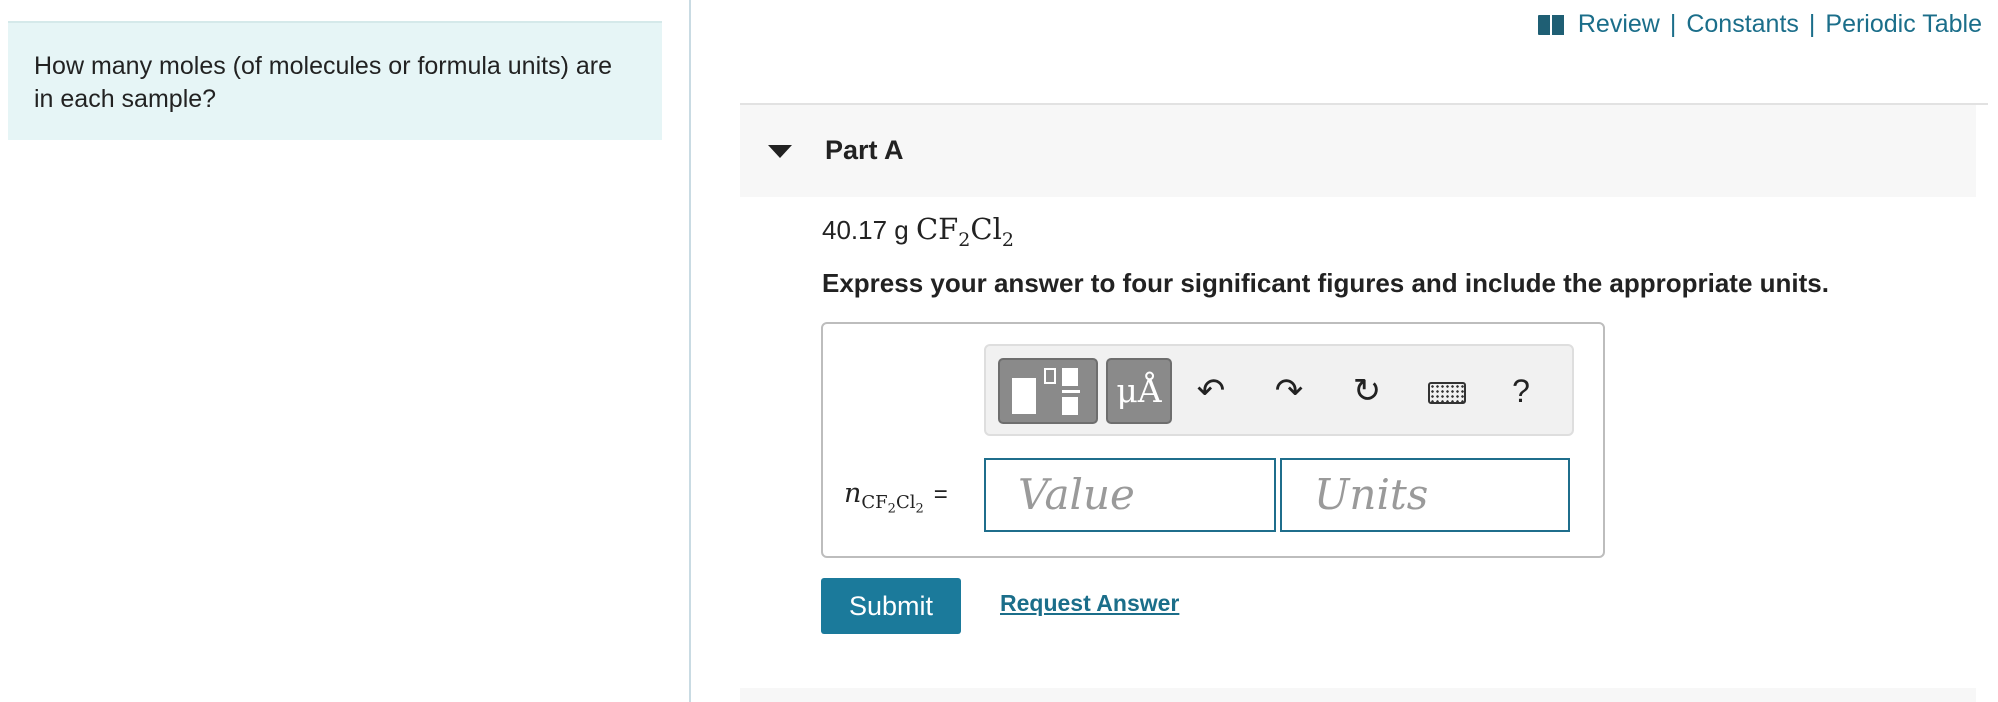  I want to click on fraction-bottom-icon, so click(1070, 406).